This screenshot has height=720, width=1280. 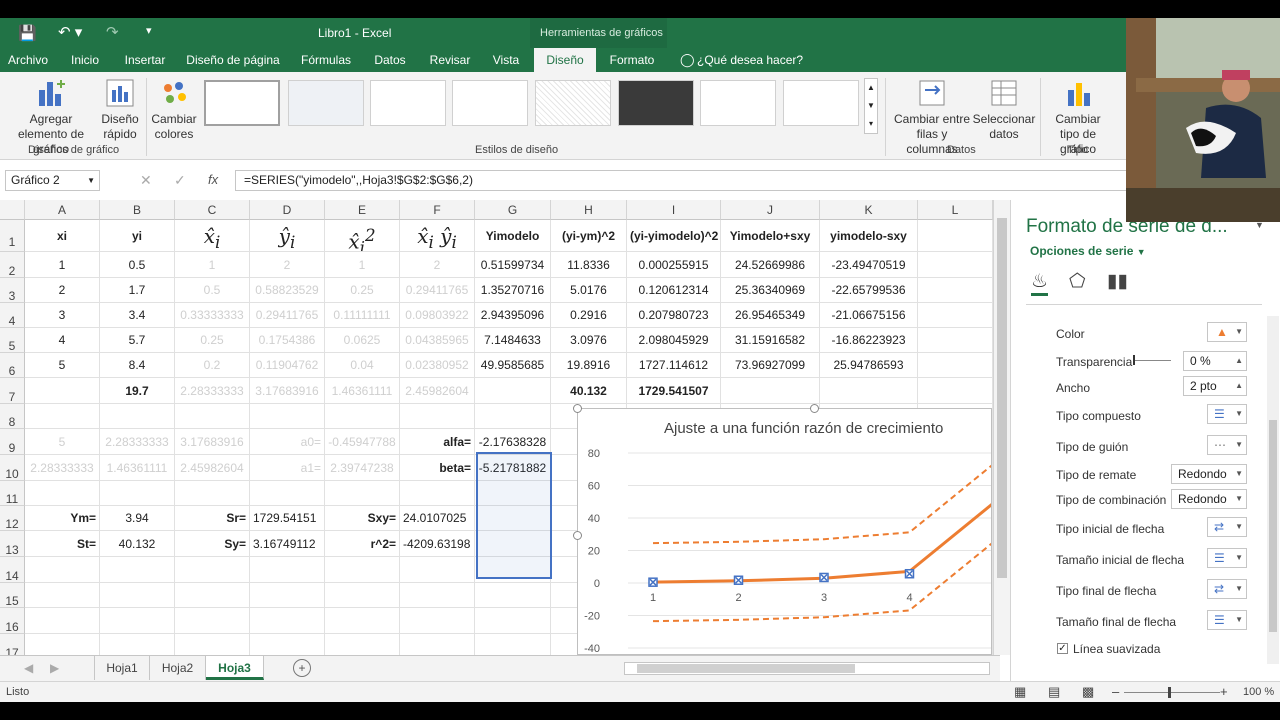 I want to click on cell: 3.17683916, so click(x=212, y=442).